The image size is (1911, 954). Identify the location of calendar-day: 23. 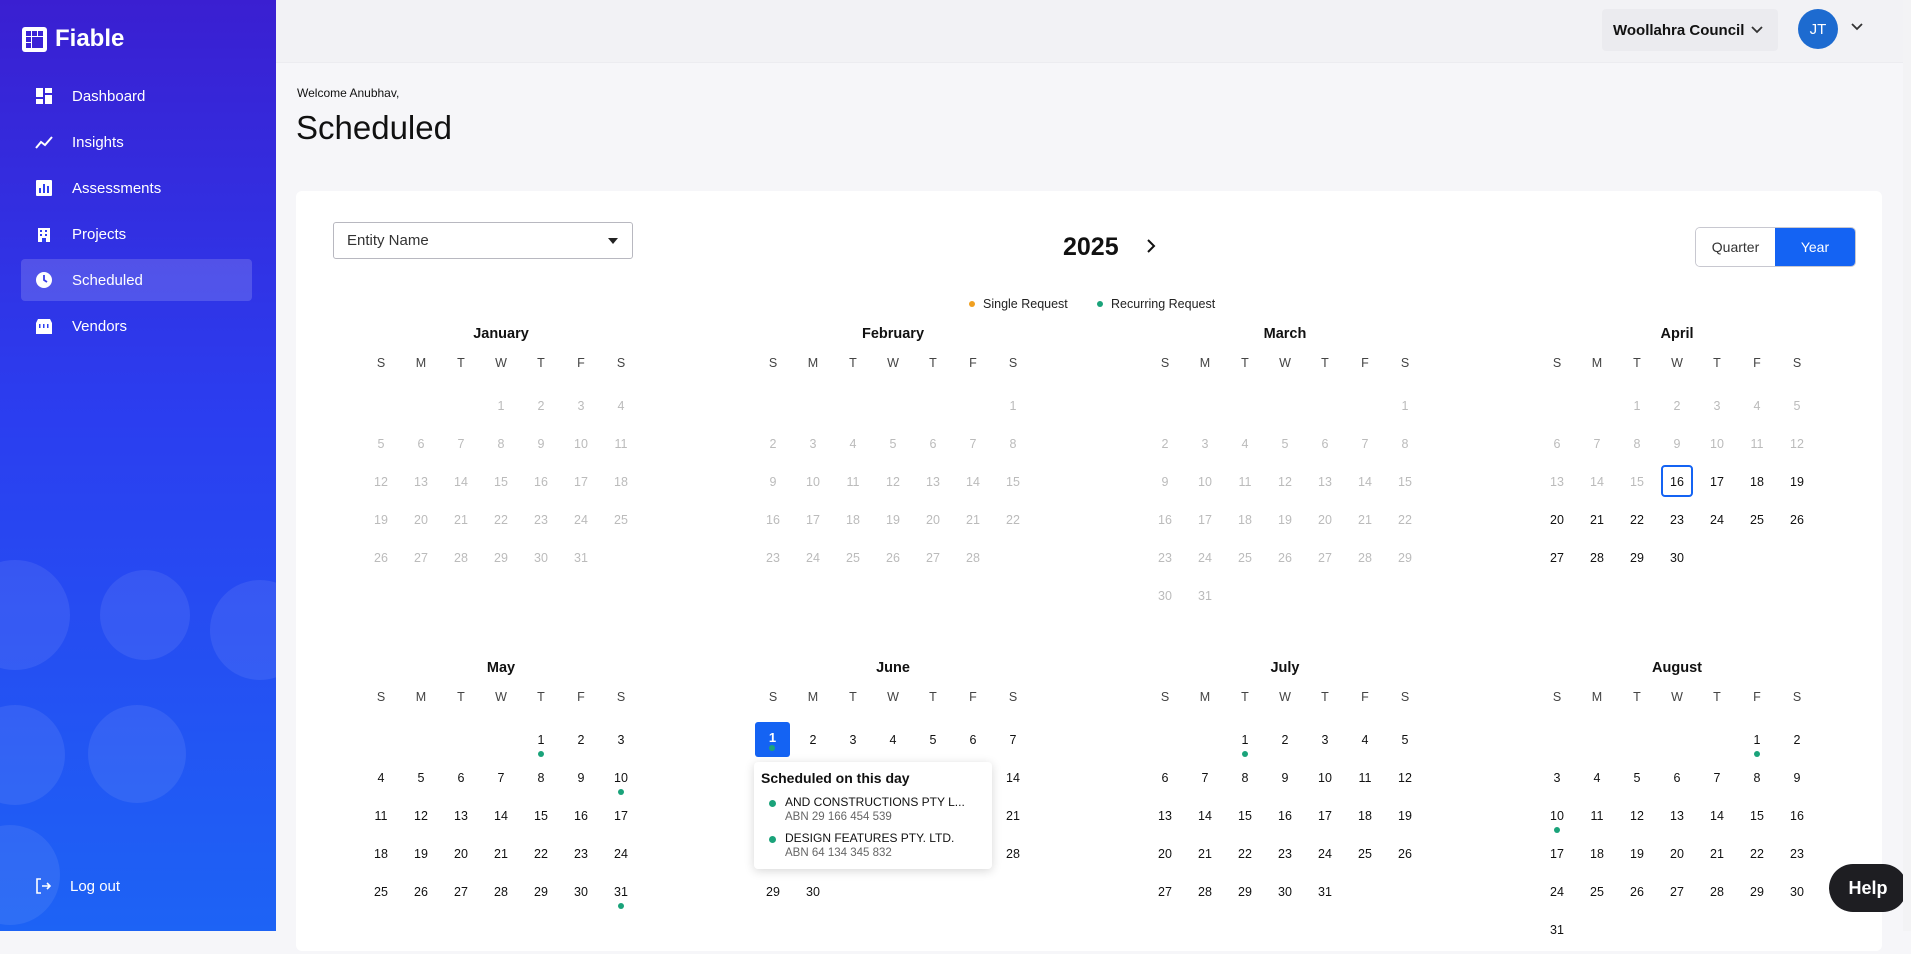
(1797, 861).